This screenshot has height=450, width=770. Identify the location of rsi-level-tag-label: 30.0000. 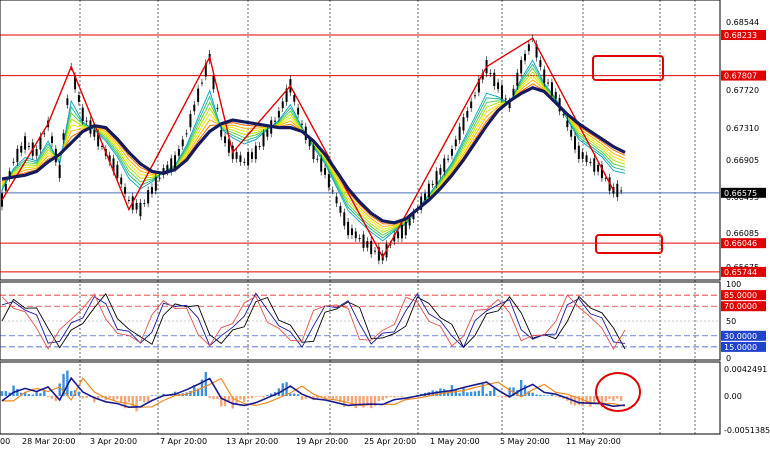
(740, 336).